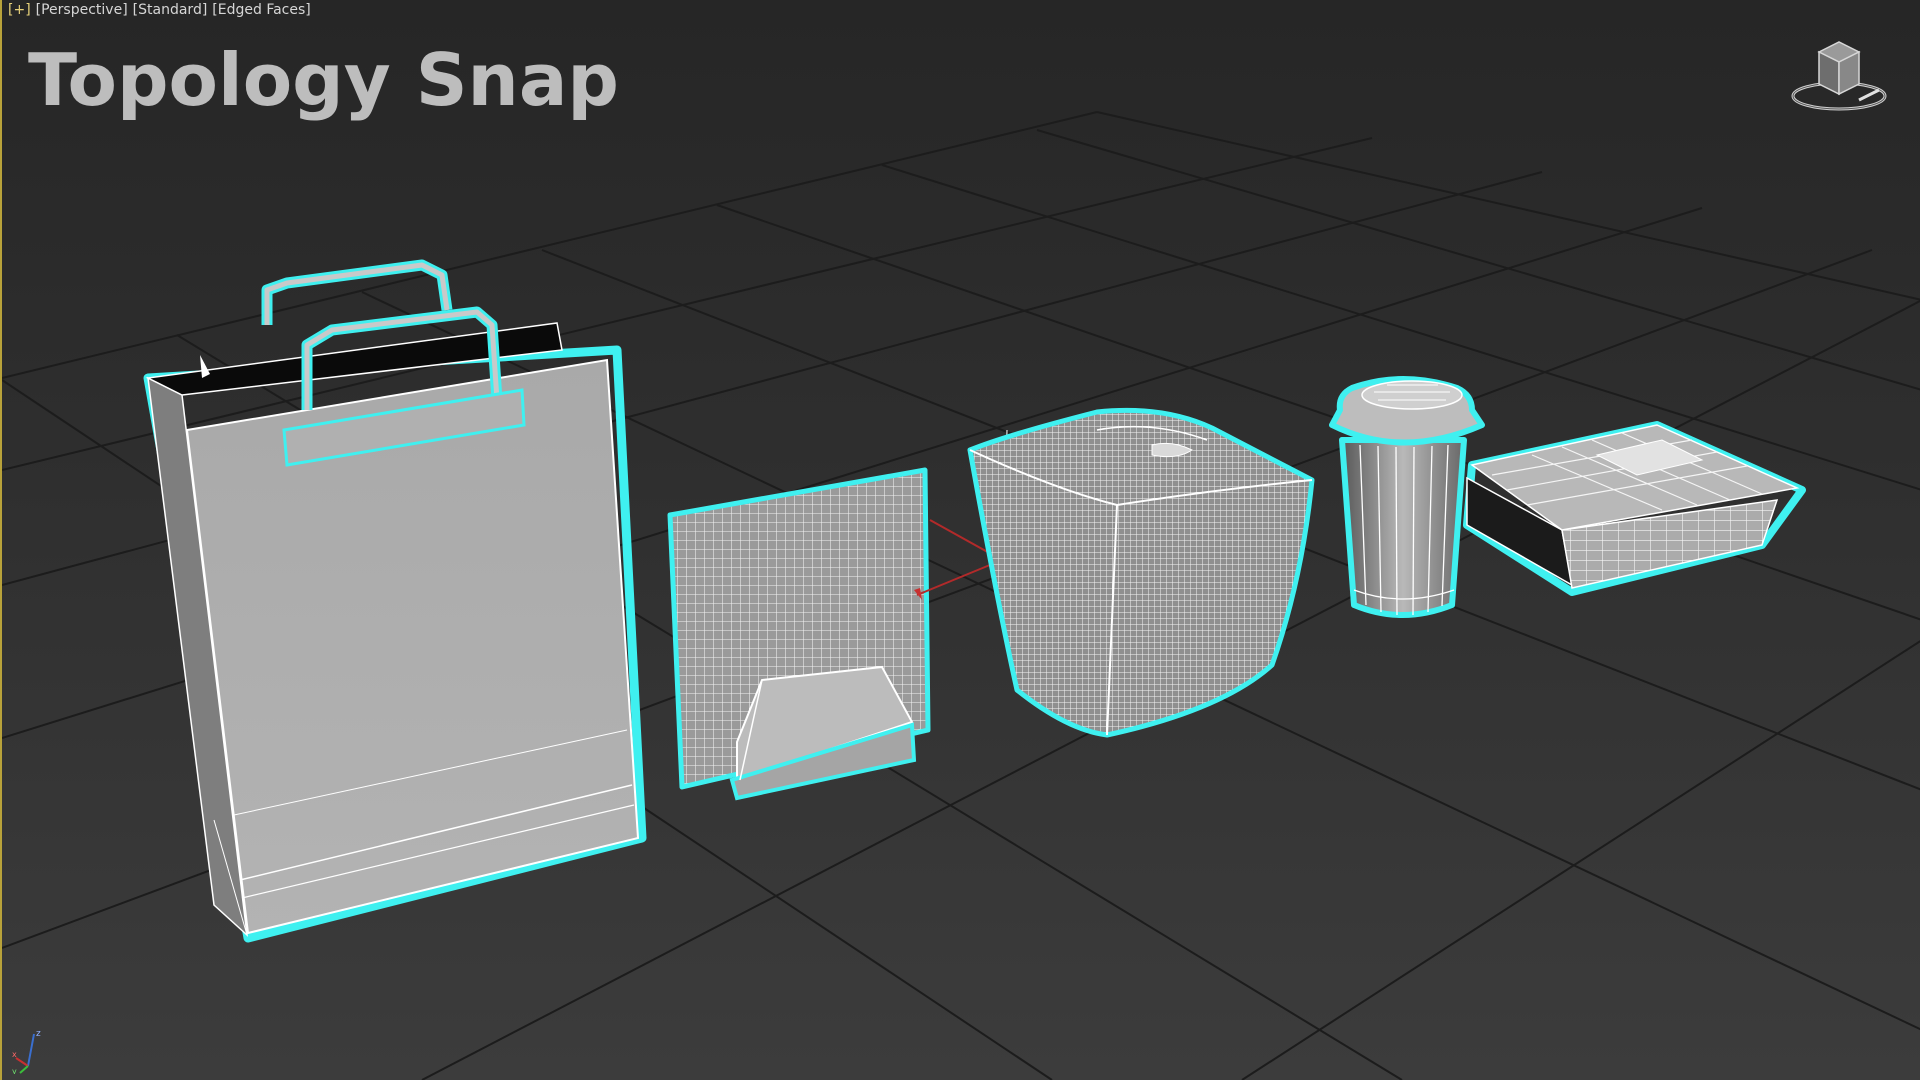 Image resolution: width=1920 pixels, height=1080 pixels. What do you see at coordinates (1839, 78) in the screenshot?
I see `viewcube-icon` at bounding box center [1839, 78].